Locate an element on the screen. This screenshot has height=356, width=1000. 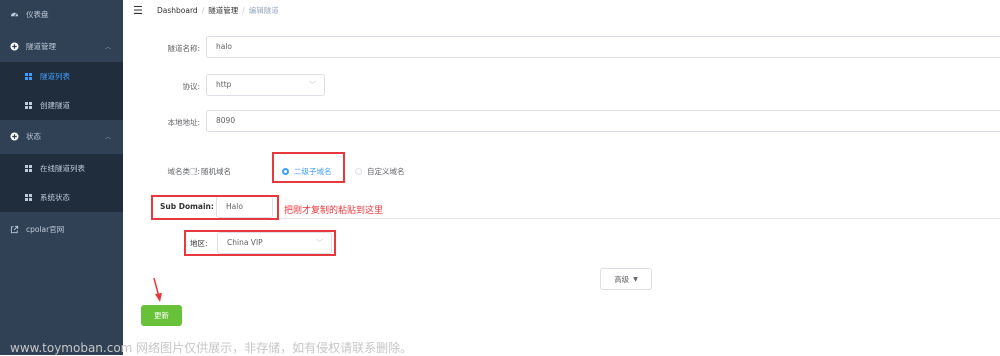
hamburger-icon: ☰ is located at coordinates (138, 10).